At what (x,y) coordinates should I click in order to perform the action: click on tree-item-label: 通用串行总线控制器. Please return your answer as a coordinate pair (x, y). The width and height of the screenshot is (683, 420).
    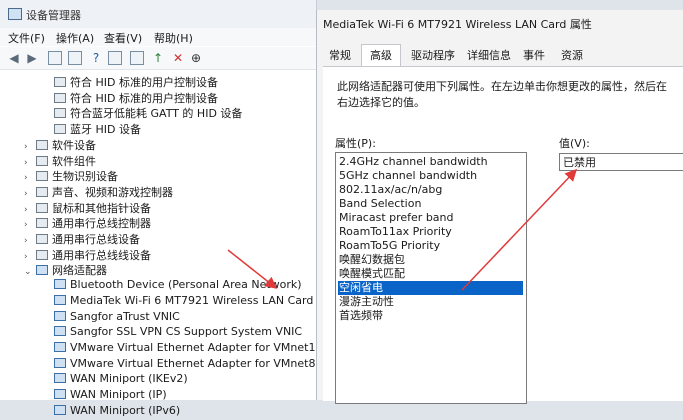
    Looking at the image, I should click on (101, 224).